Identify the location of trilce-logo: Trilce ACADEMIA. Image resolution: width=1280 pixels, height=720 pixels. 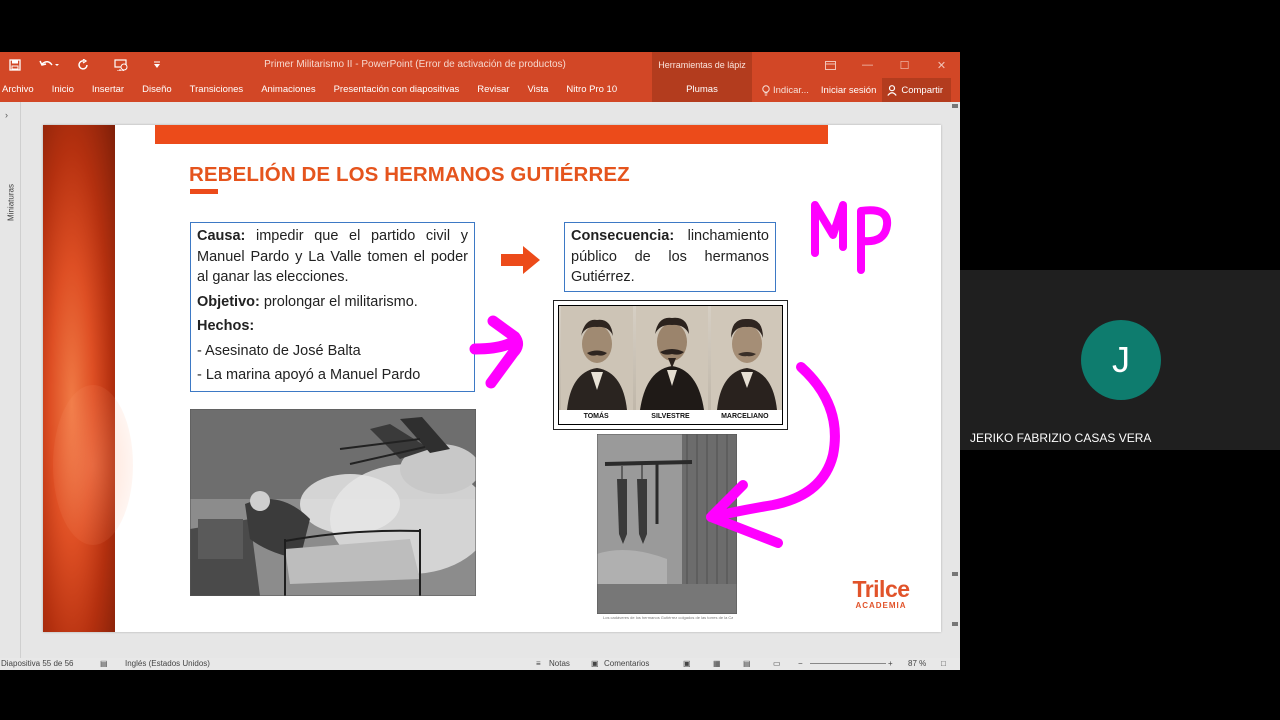
(881, 593).